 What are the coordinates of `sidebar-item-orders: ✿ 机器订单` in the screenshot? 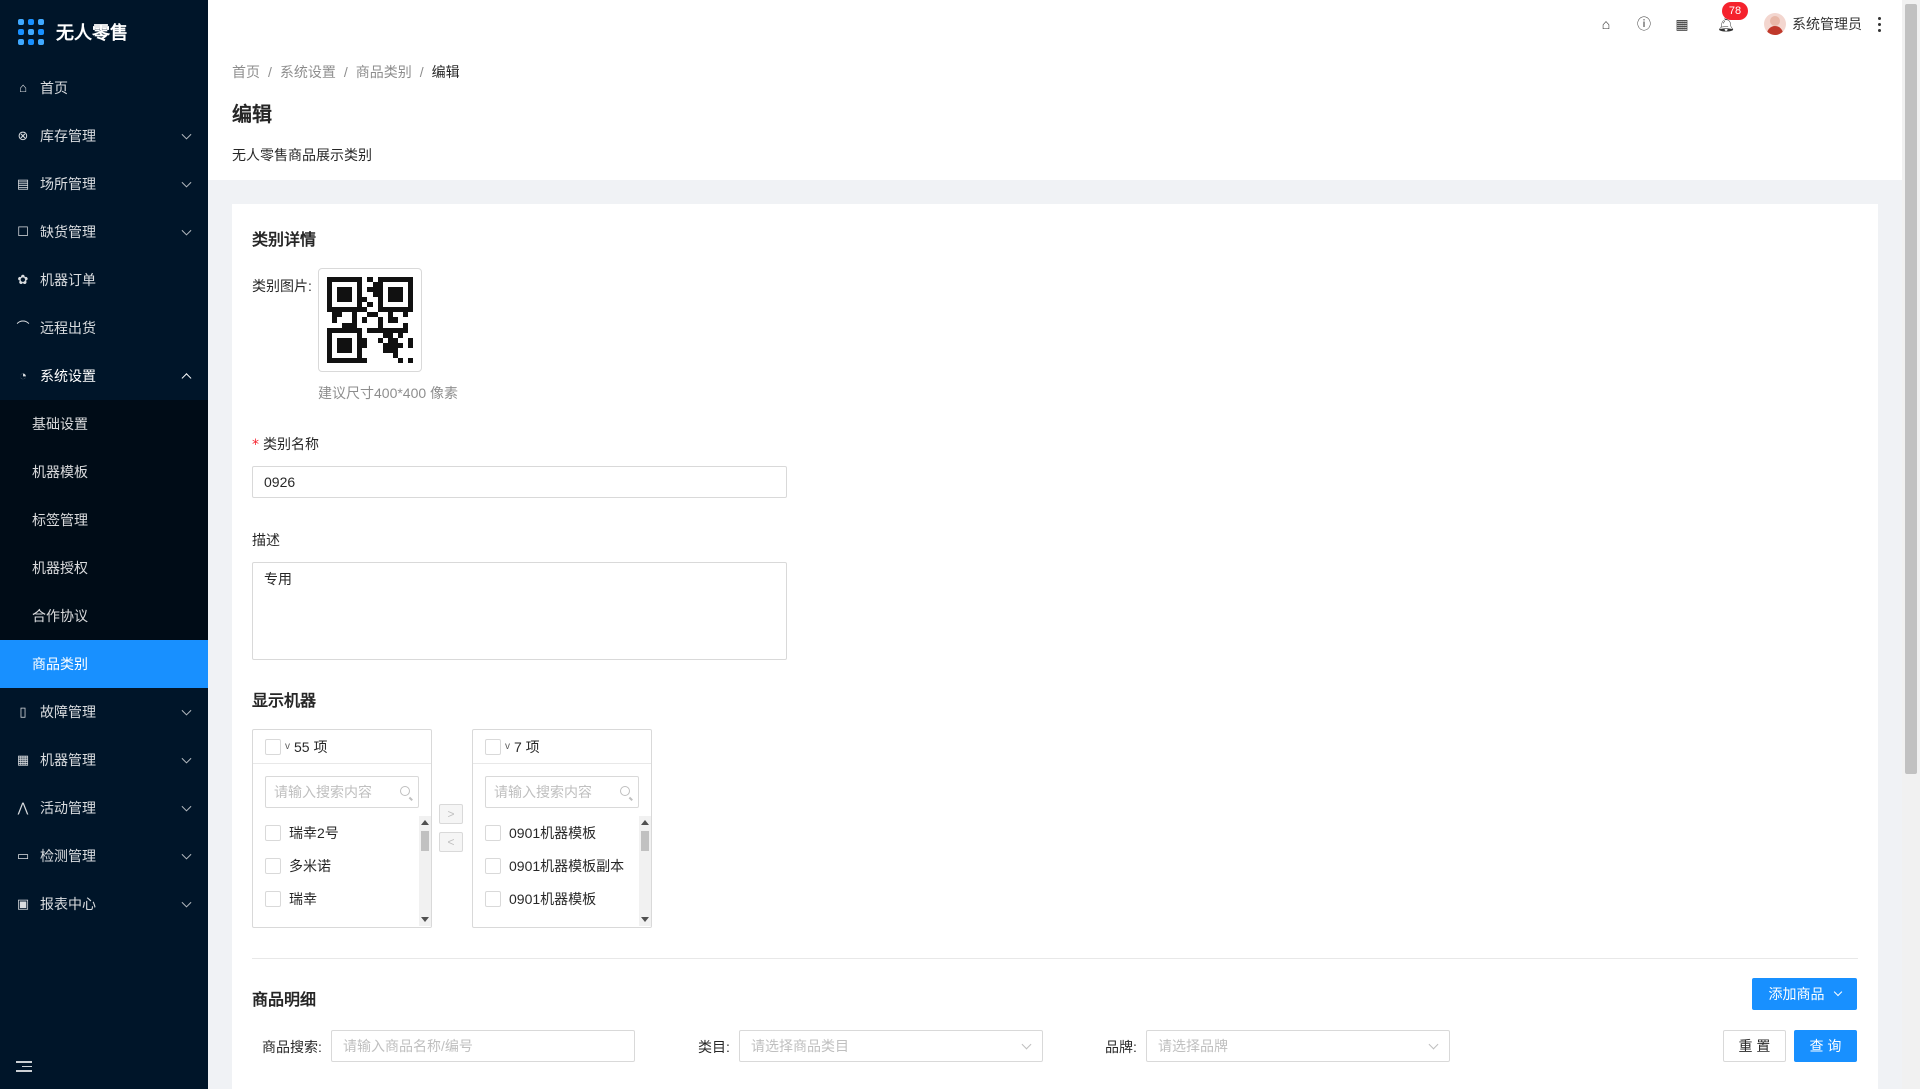 It's located at (104, 280).